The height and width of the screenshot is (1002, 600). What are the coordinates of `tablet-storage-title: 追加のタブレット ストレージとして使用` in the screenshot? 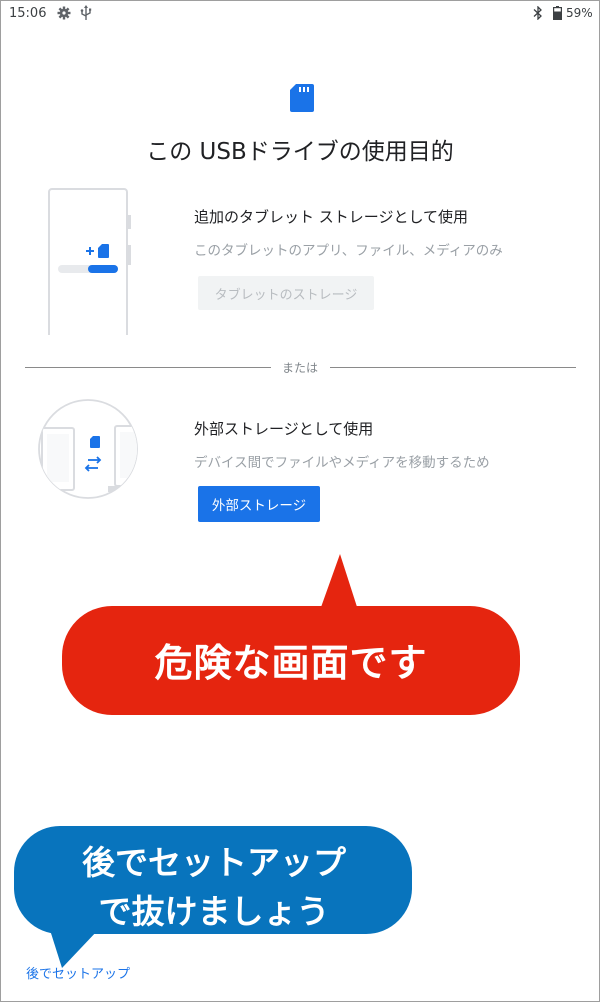 It's located at (331, 217).